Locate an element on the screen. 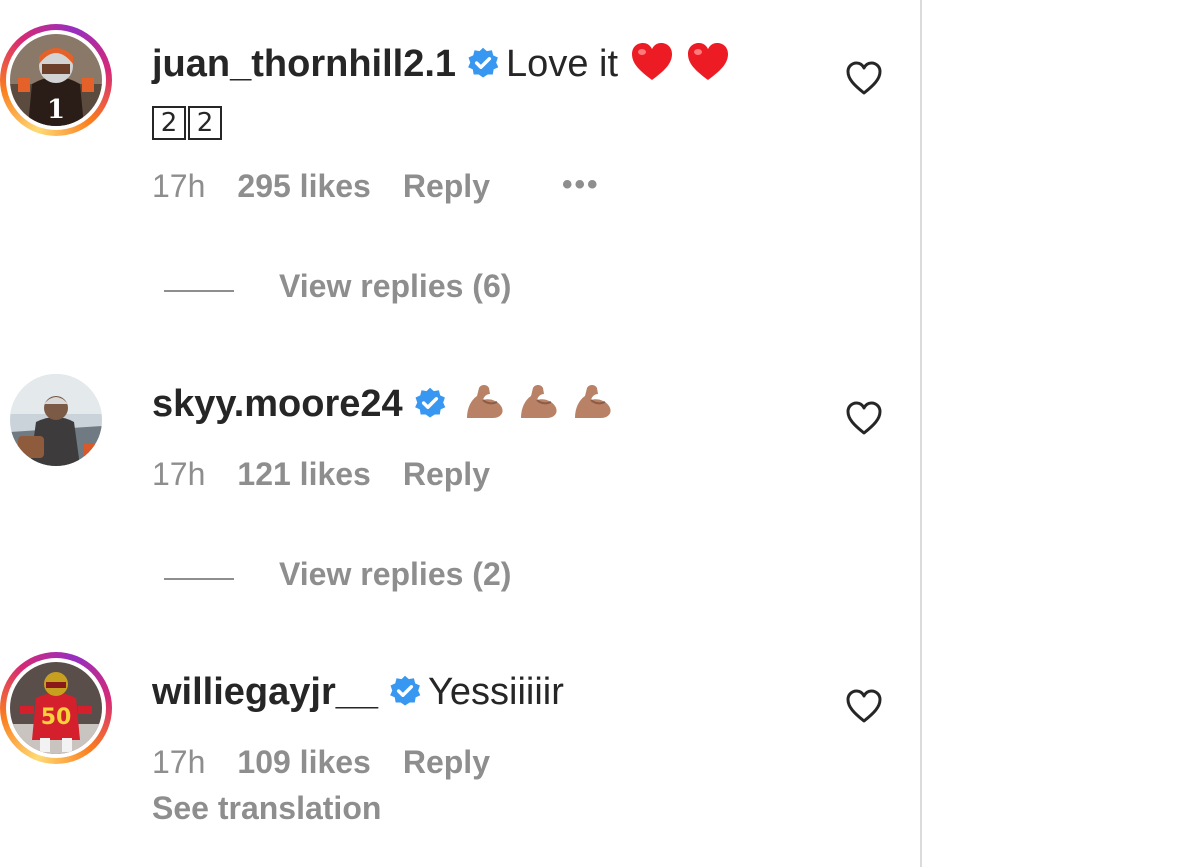 This screenshot has width=1200, height=867. avatar-story-ring: 50 is located at coordinates (56, 708).